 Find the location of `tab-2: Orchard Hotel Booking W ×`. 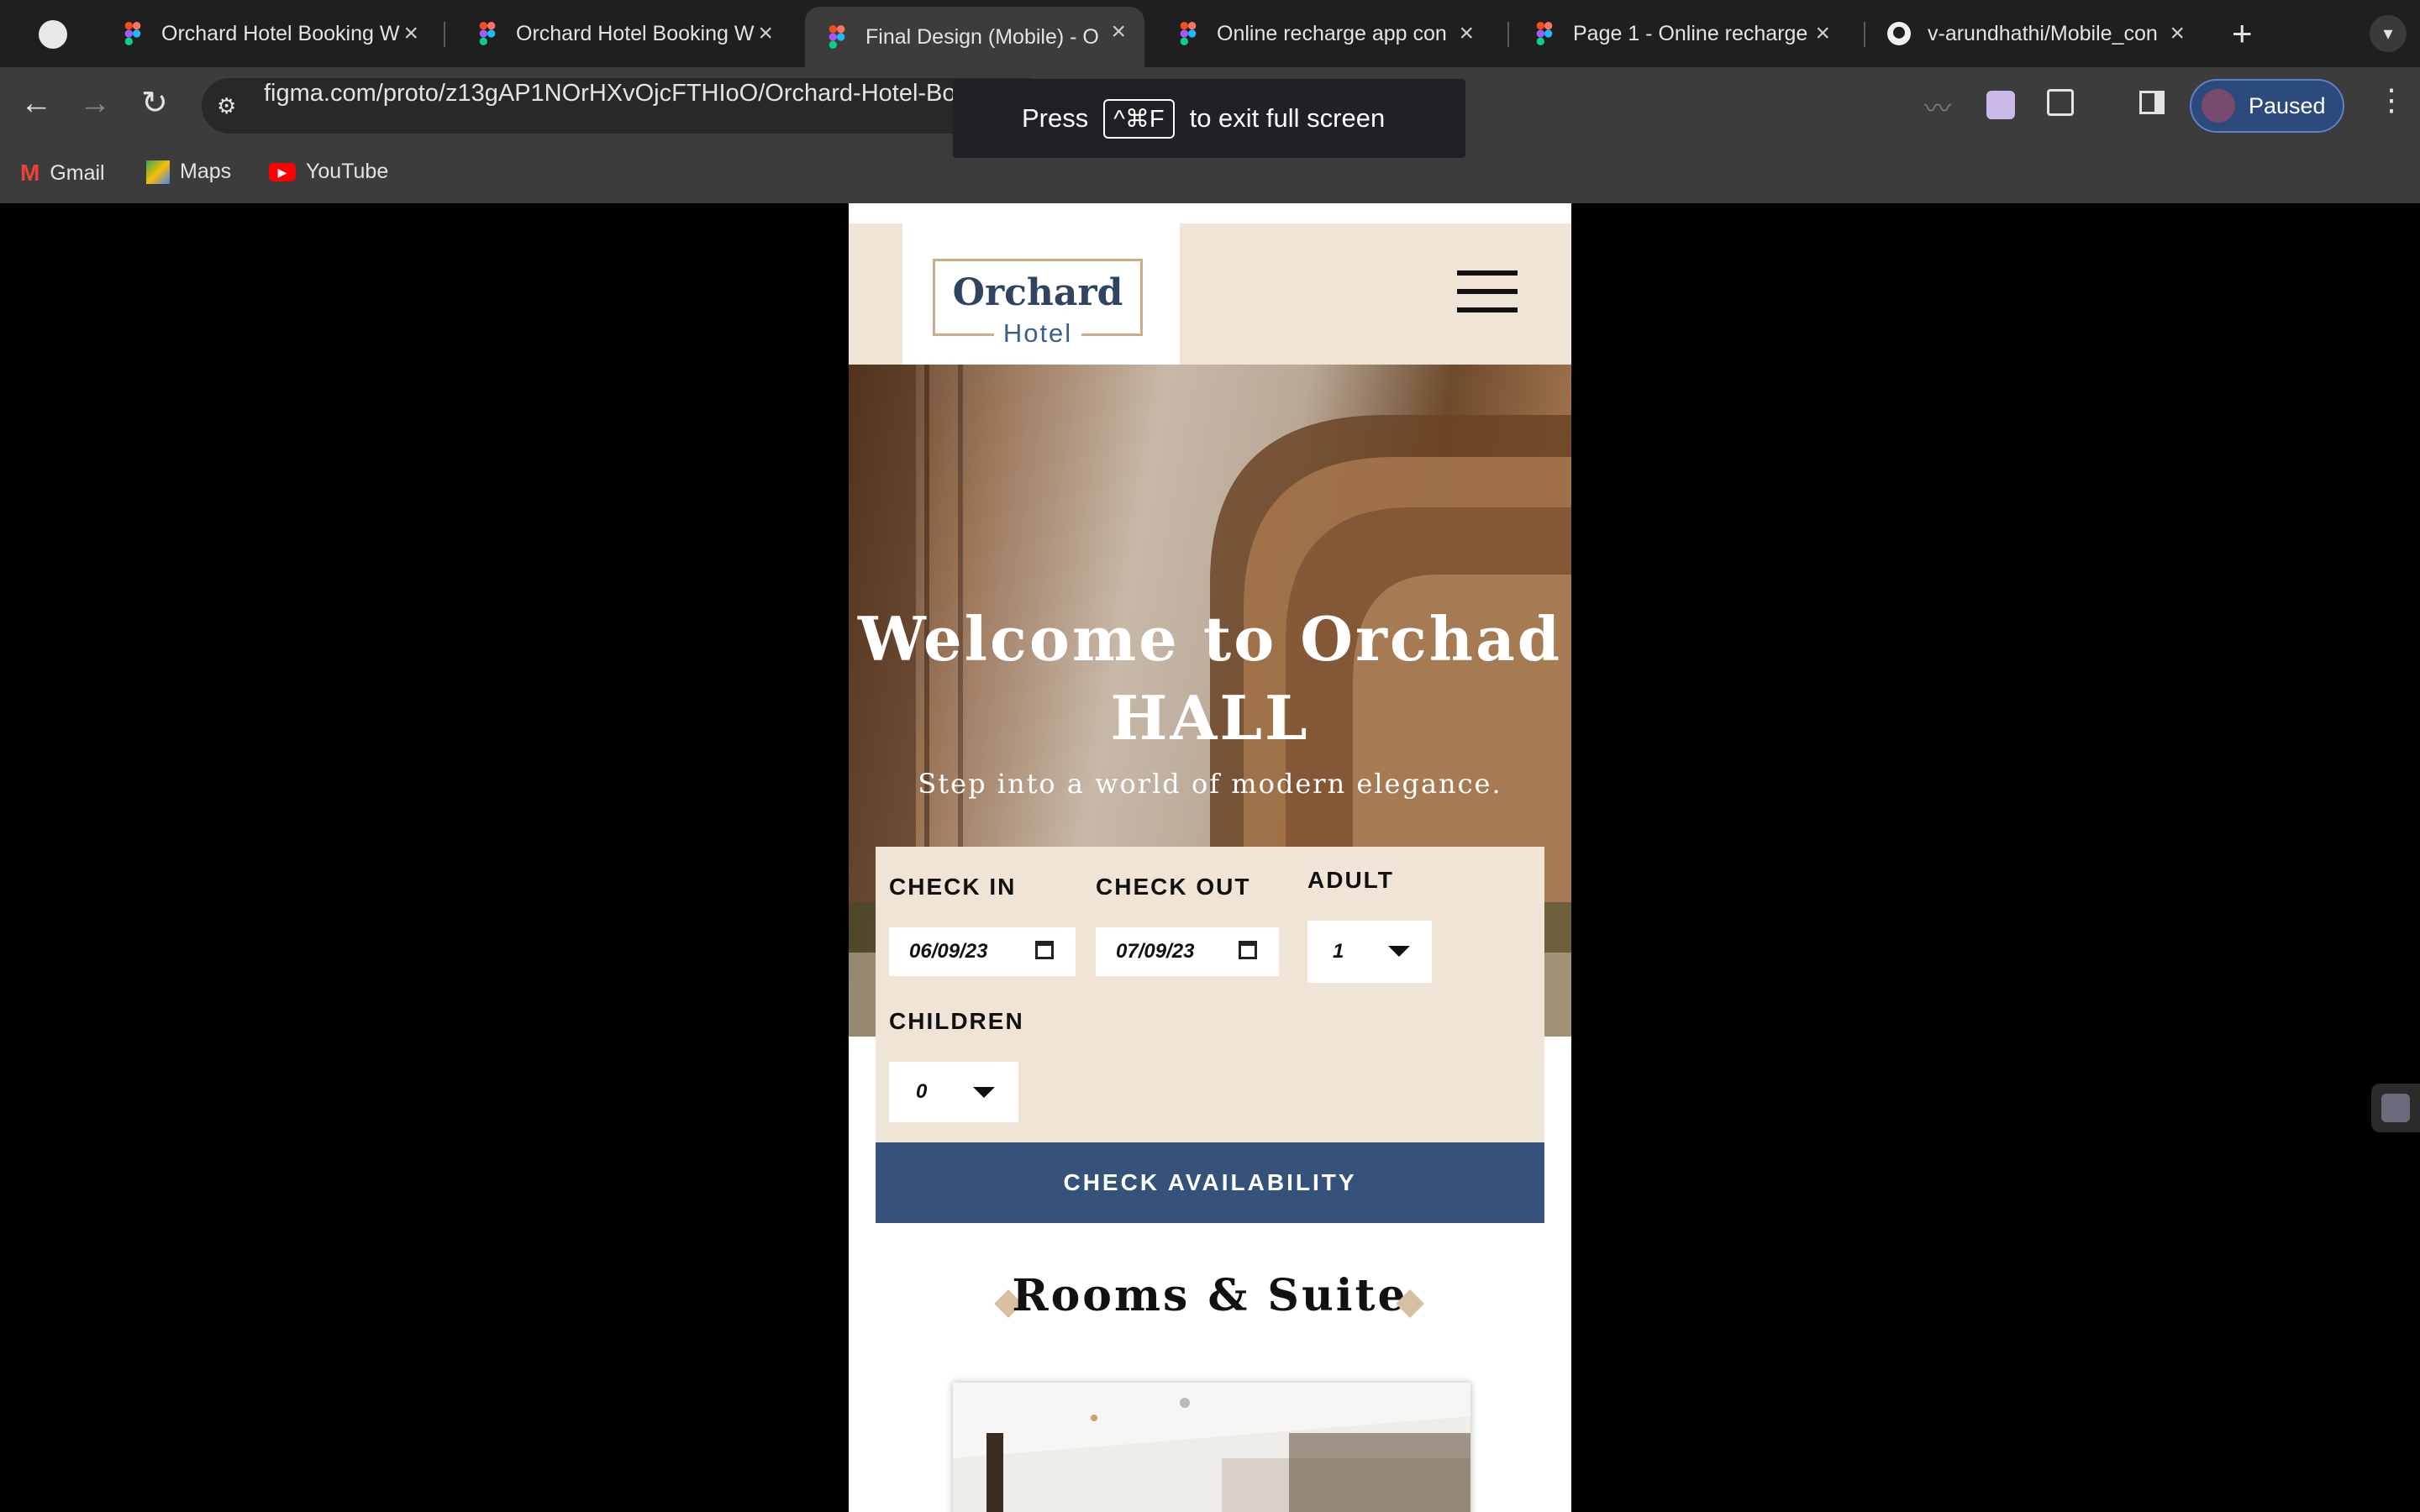

tab-2: Orchard Hotel Booking W × is located at coordinates (623, 33).